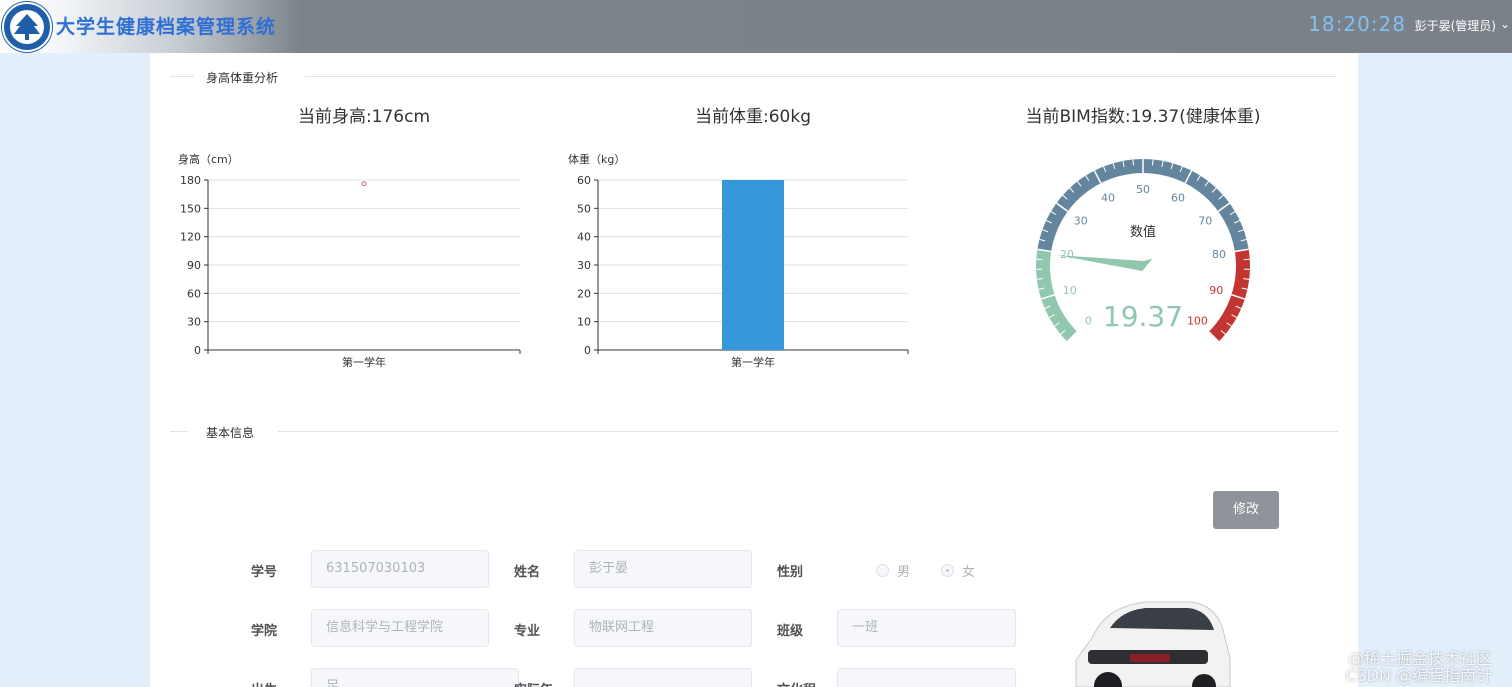 Image resolution: width=1512 pixels, height=687 pixels. I want to click on gauge-value-label: 19.37, so click(1143, 316).